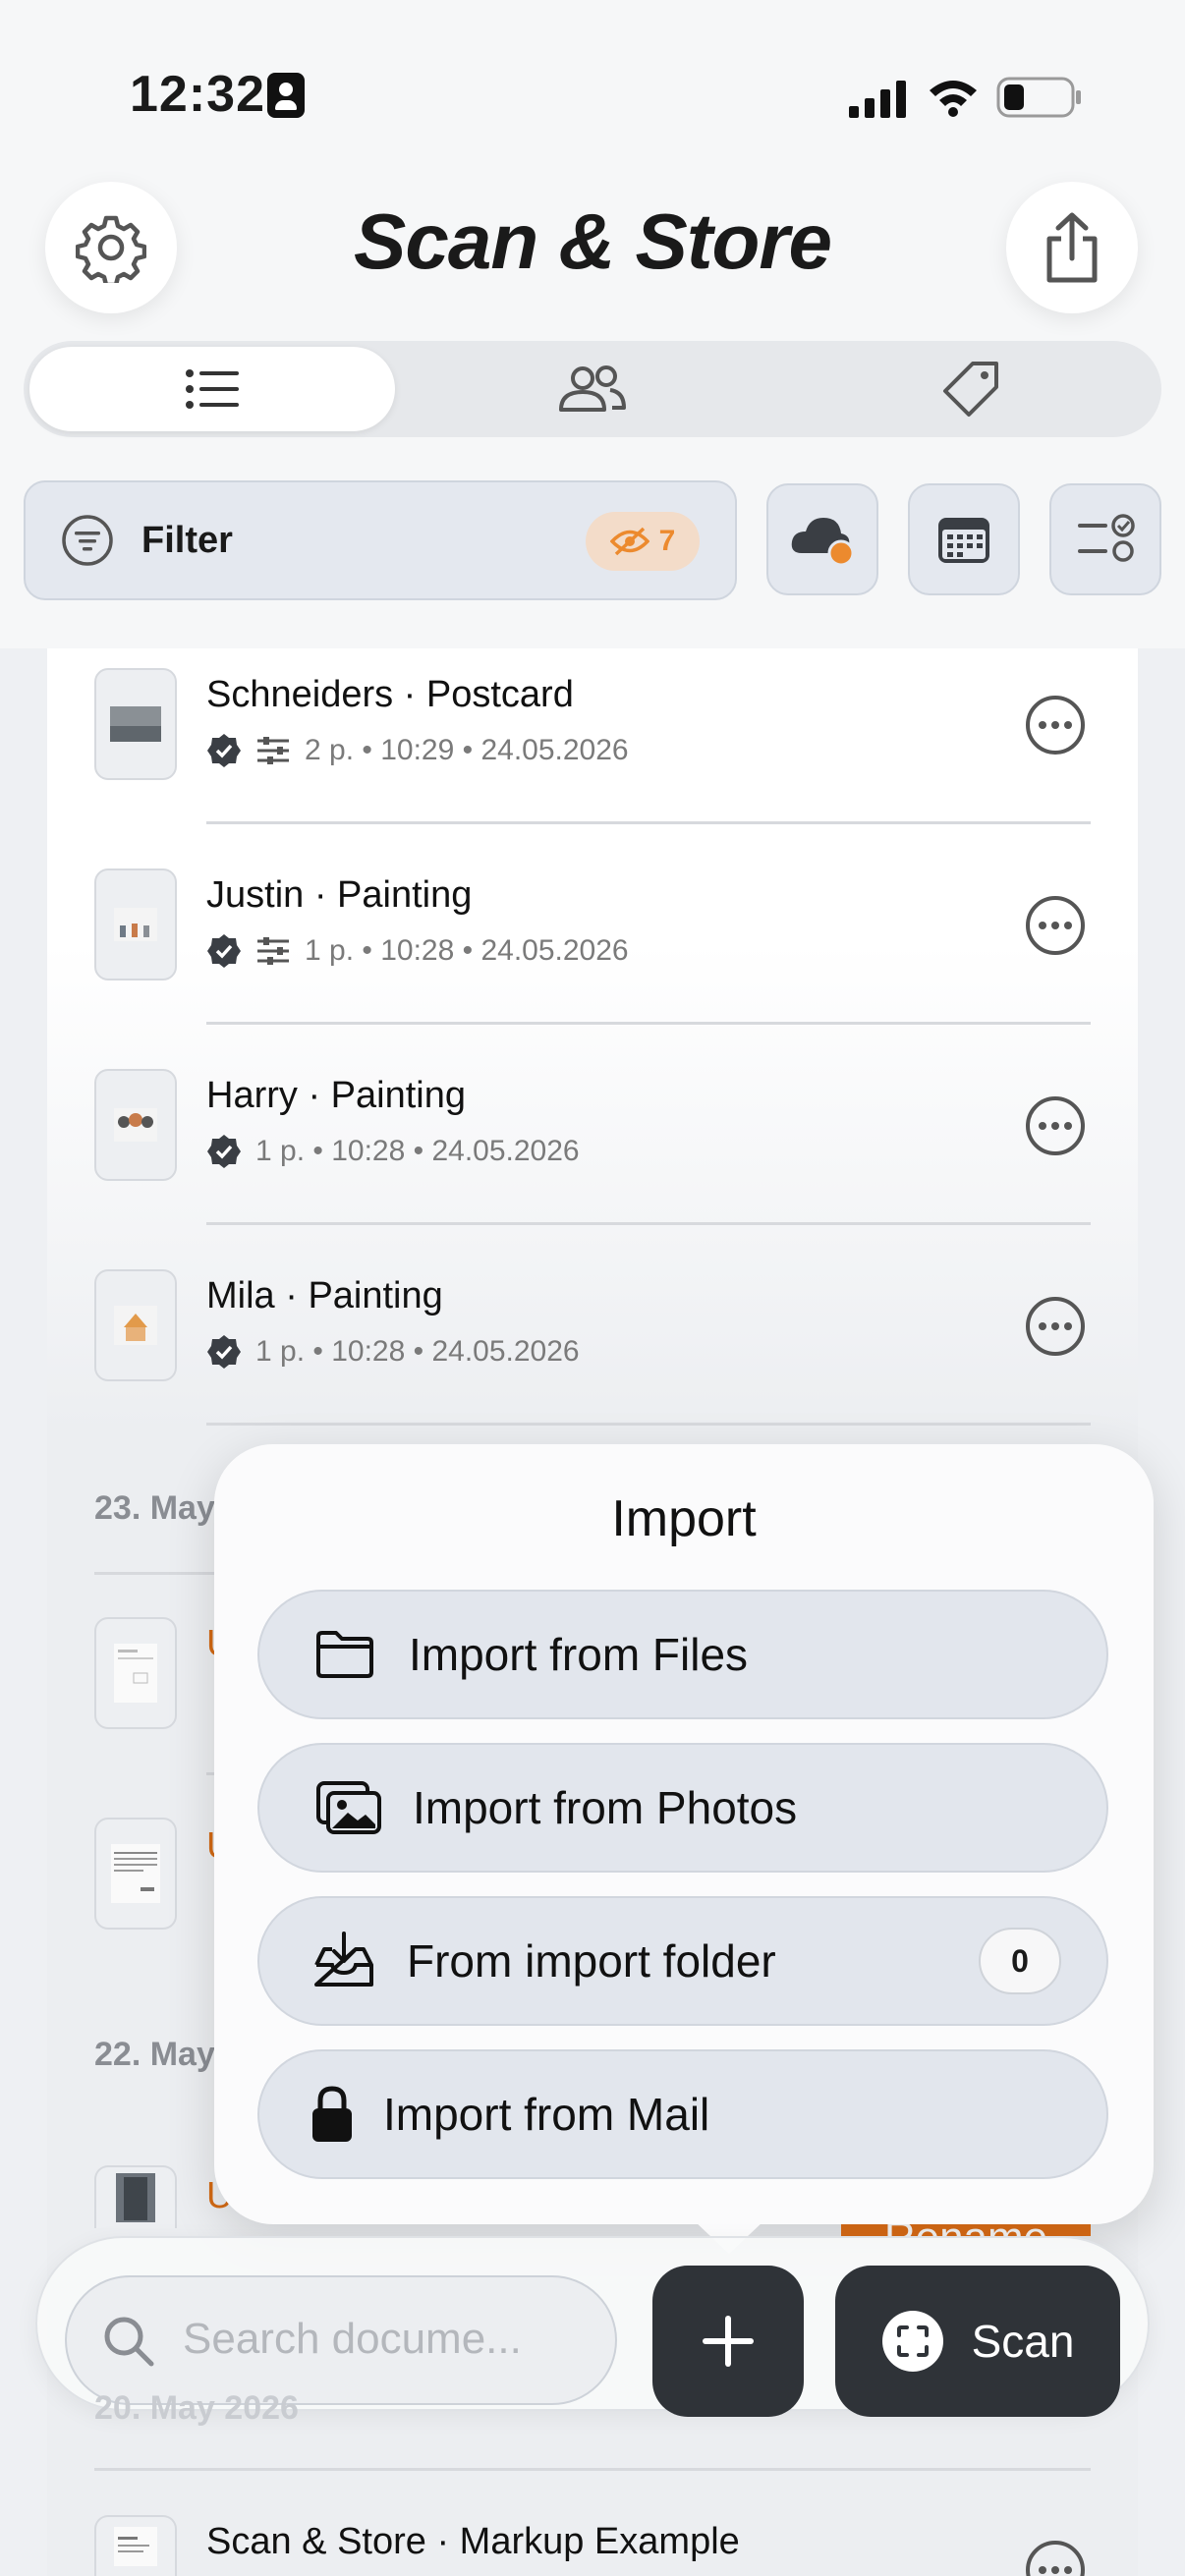  I want to click on document-title: Mila · Painting, so click(324, 1296).